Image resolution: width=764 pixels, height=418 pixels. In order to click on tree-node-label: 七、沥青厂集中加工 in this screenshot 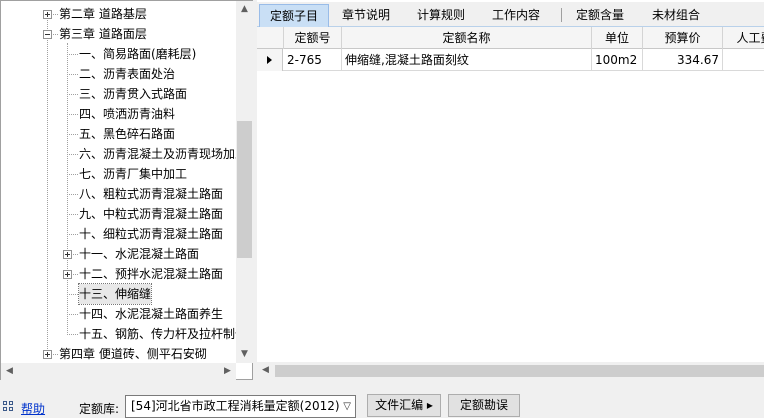, I will do `click(133, 174)`.